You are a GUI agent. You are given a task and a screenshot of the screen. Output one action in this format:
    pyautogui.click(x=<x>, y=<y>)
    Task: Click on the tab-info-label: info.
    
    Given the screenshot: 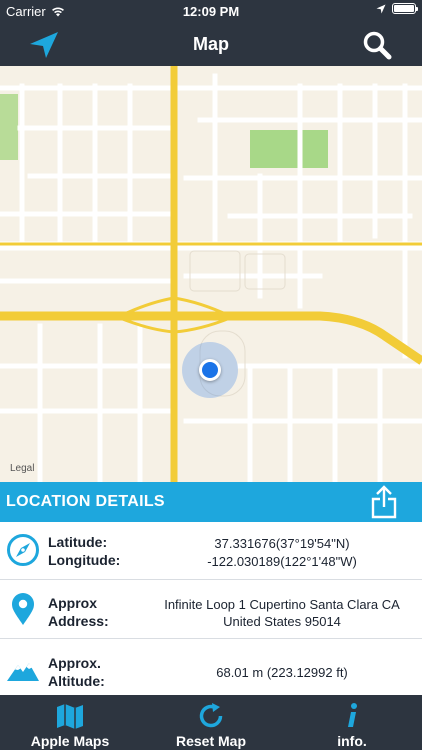 What is the action you would take?
    pyautogui.click(x=352, y=741)
    